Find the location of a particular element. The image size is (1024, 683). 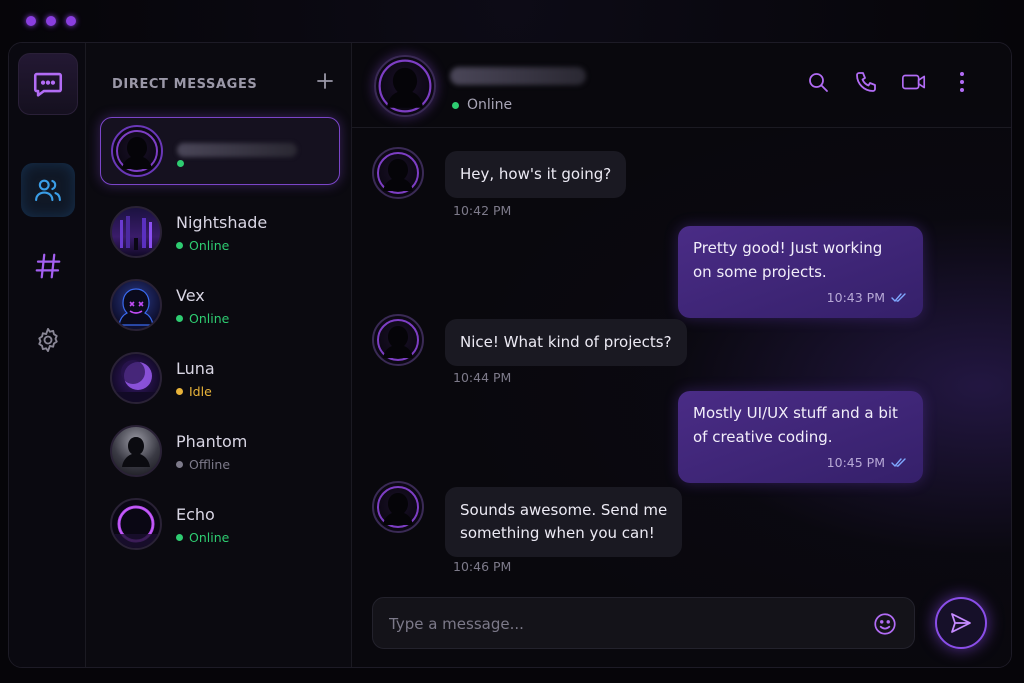

more-vertical-icon is located at coordinates (962, 82).